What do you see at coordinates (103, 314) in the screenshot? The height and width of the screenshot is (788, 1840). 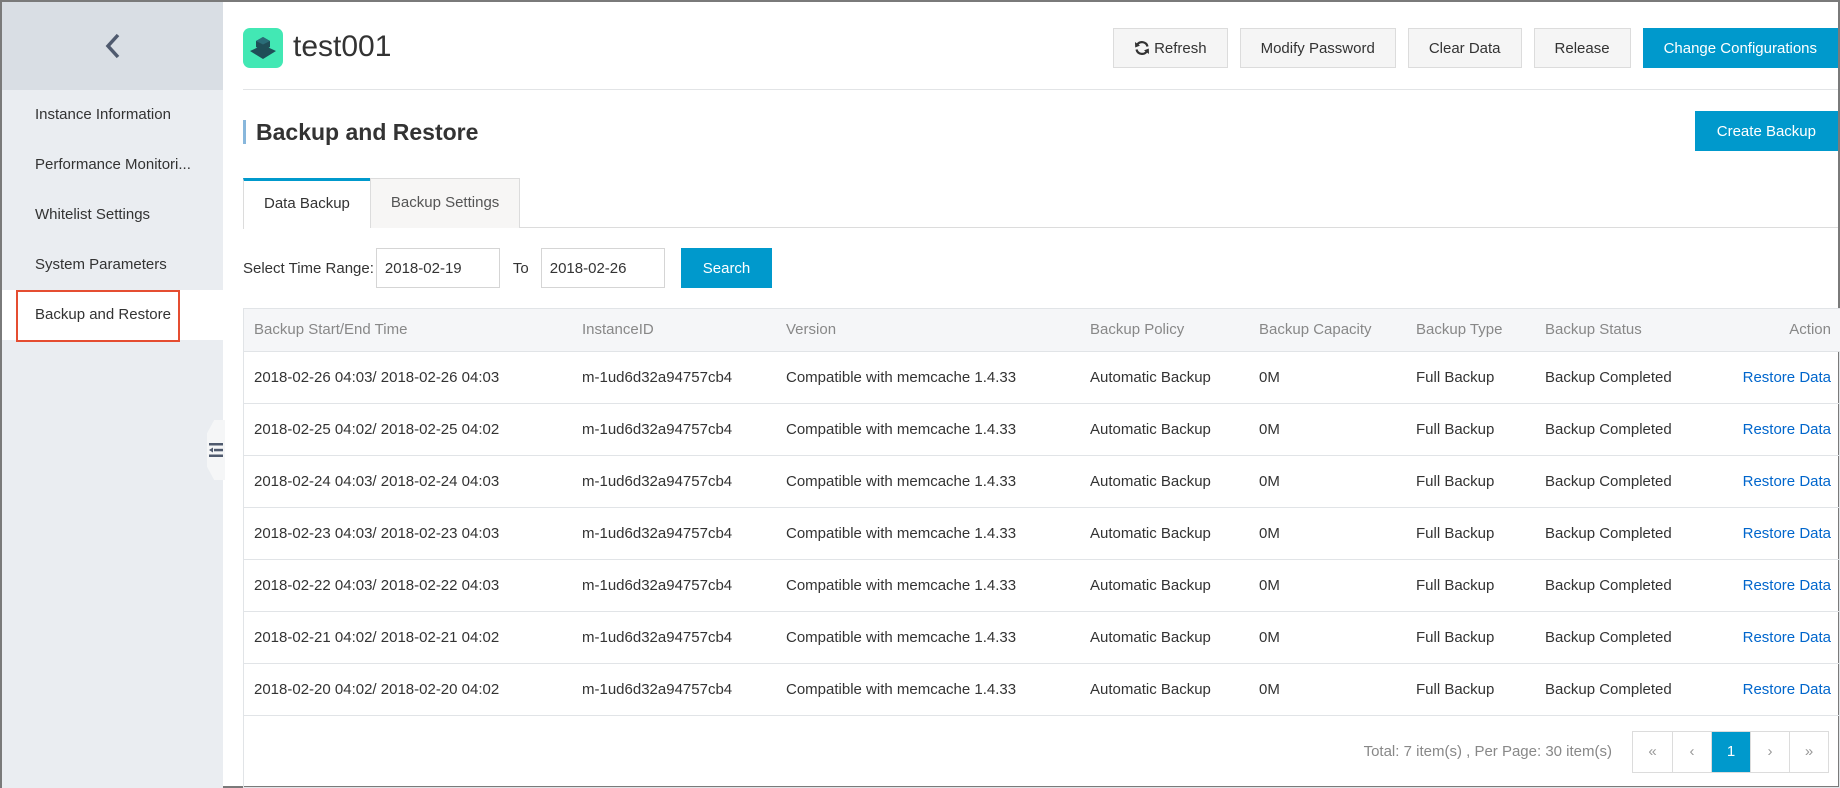 I see `sidebar-item-label: Backup and Restore` at bounding box center [103, 314].